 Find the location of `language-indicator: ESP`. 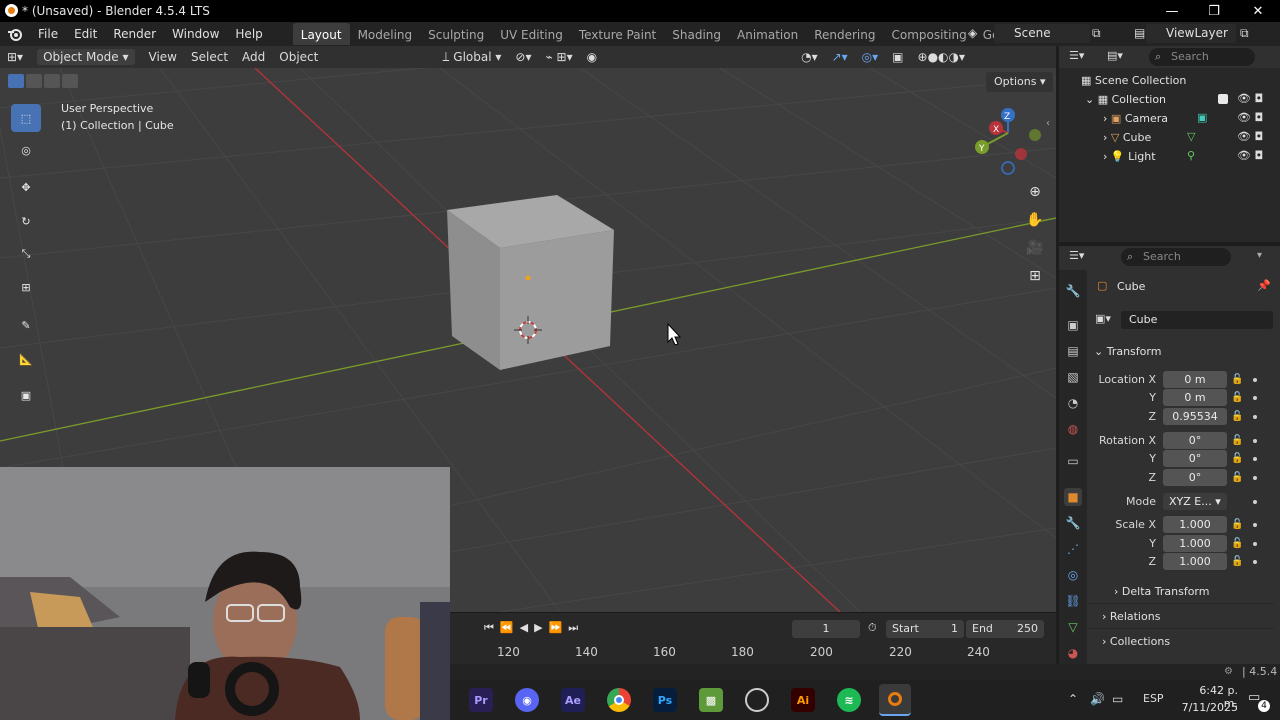

language-indicator: ESP is located at coordinates (1153, 698).